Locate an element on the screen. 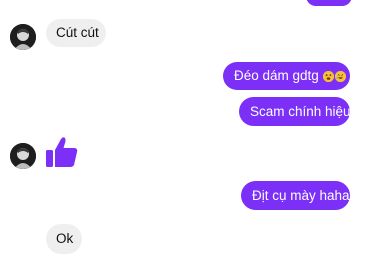 This screenshot has height=257, width=374. thumbs-up-icon is located at coordinates (62, 152).